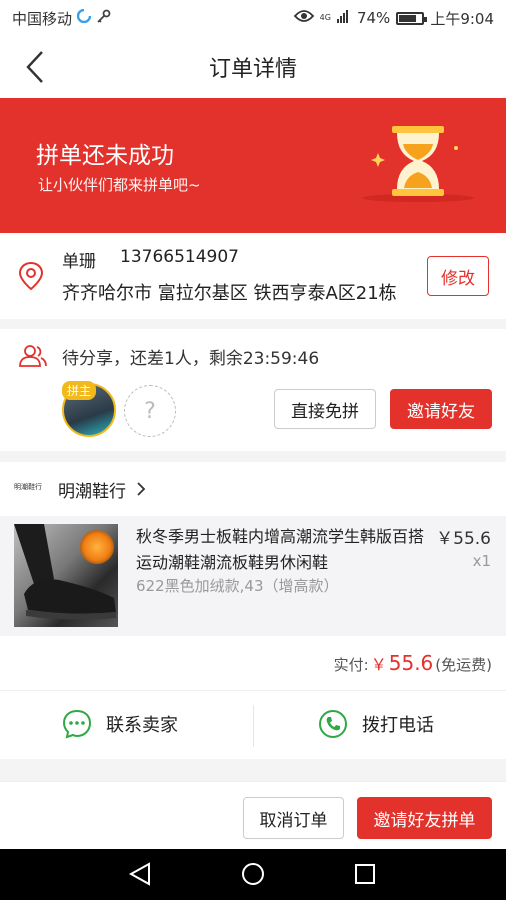 This screenshot has height=900, width=506. What do you see at coordinates (229, 293) in the screenshot?
I see `recipient-address: 齐齐哈尔市 富拉尔基区 铁西亨泰A区21栋` at bounding box center [229, 293].